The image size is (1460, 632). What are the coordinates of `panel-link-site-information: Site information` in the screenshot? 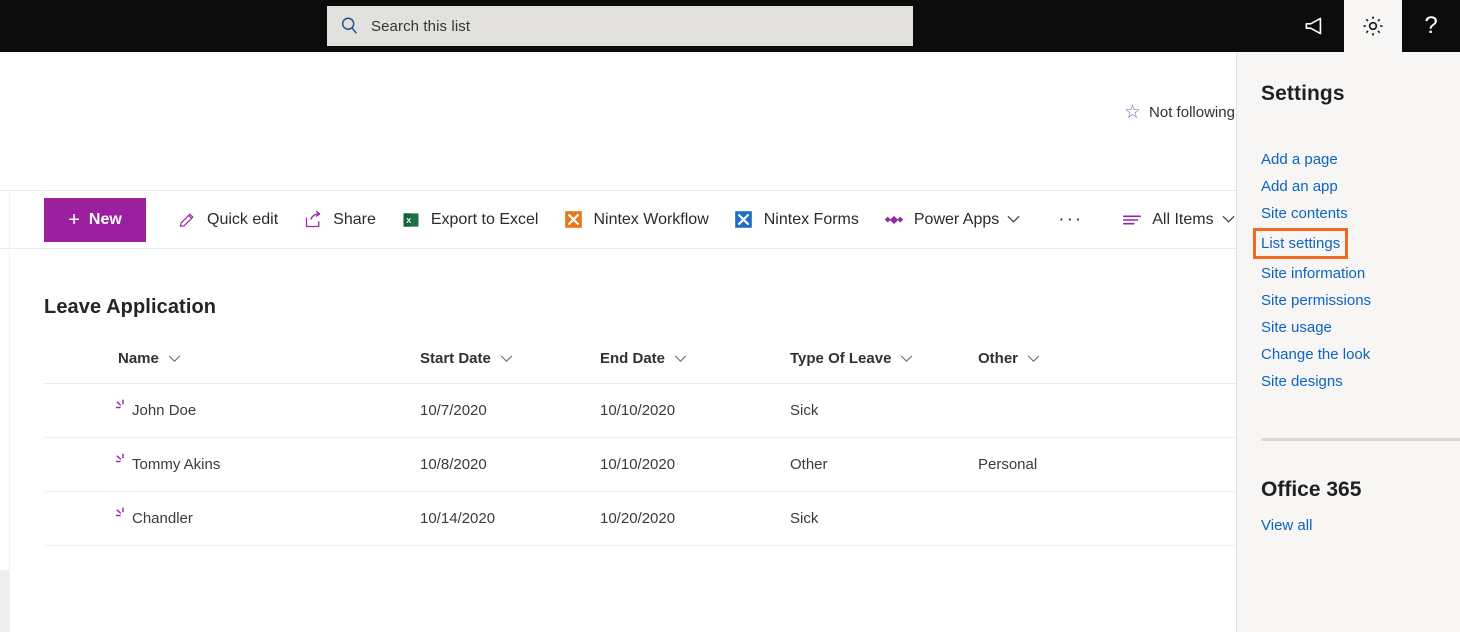 It's located at (1360, 273).